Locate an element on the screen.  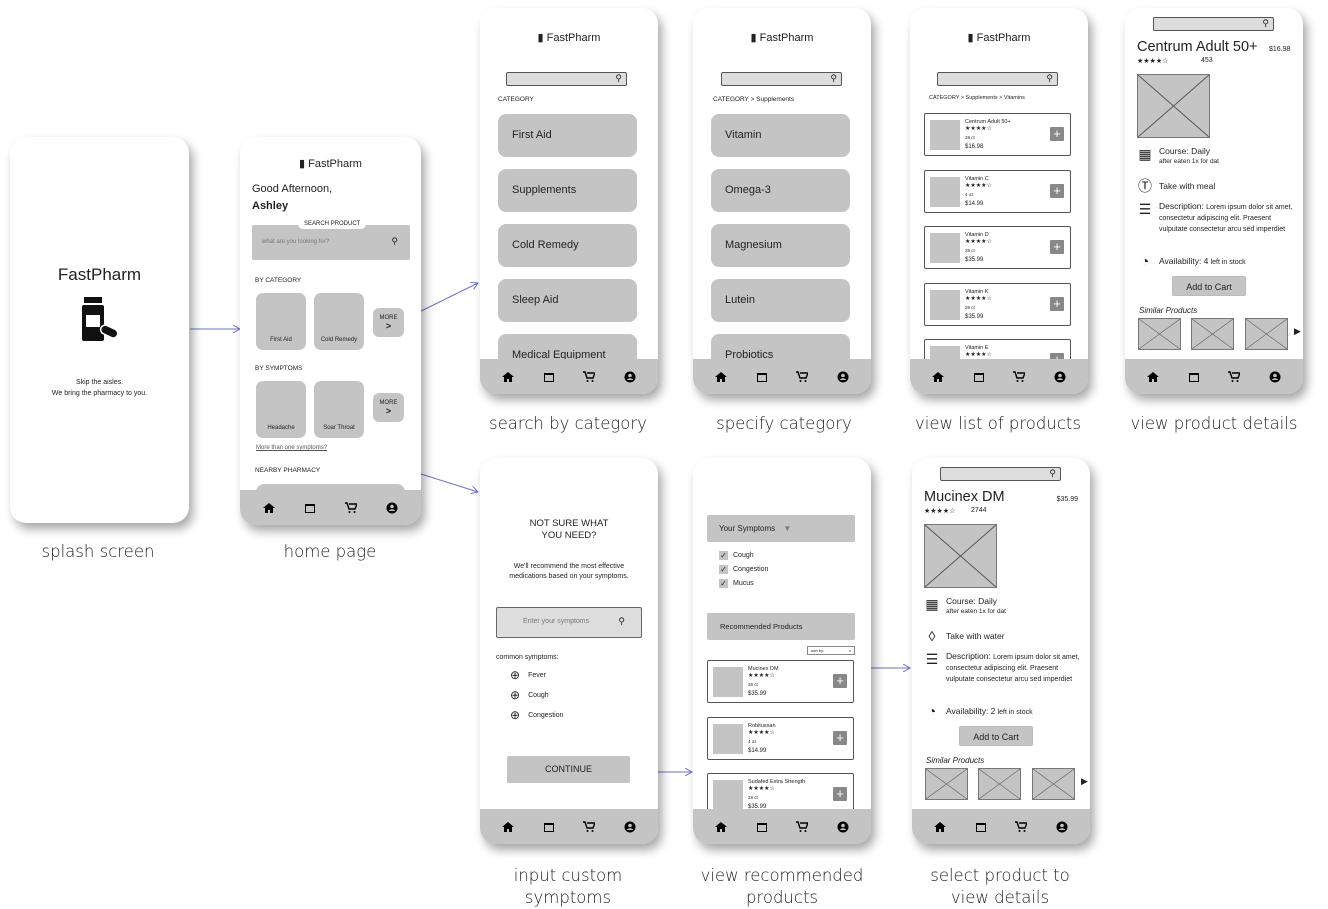
your-symptoms-dropdown: Your Symptoms ▼ is located at coordinates (781, 528).